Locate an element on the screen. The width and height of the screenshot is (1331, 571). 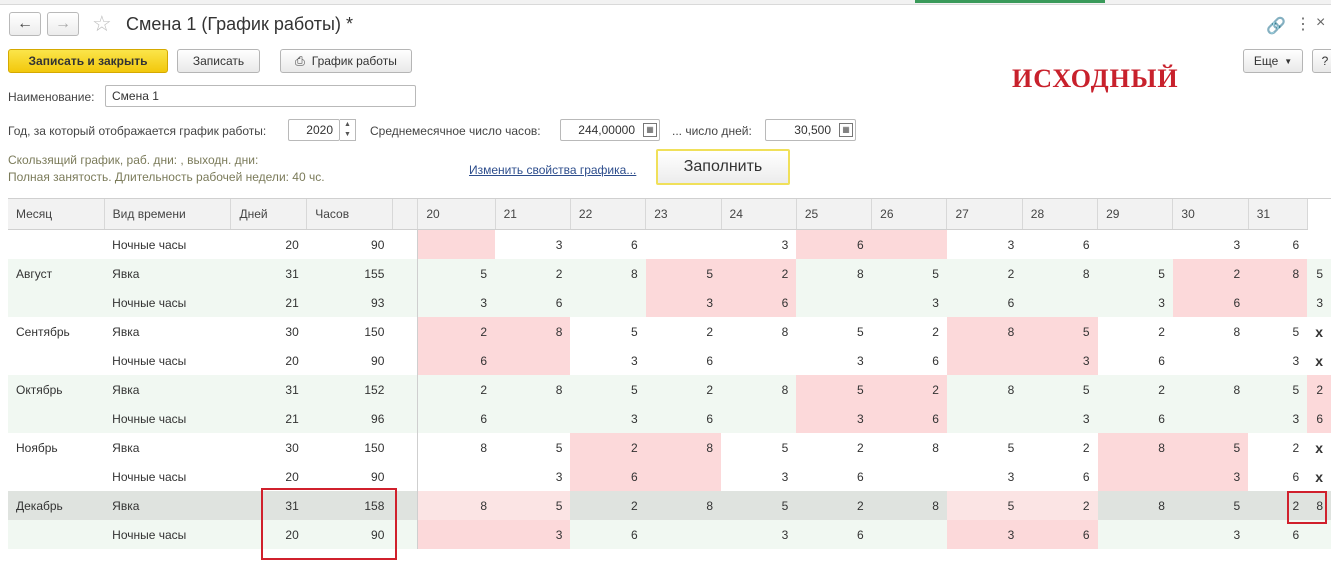
link-icon: 🔗 is located at coordinates (1276, 26).